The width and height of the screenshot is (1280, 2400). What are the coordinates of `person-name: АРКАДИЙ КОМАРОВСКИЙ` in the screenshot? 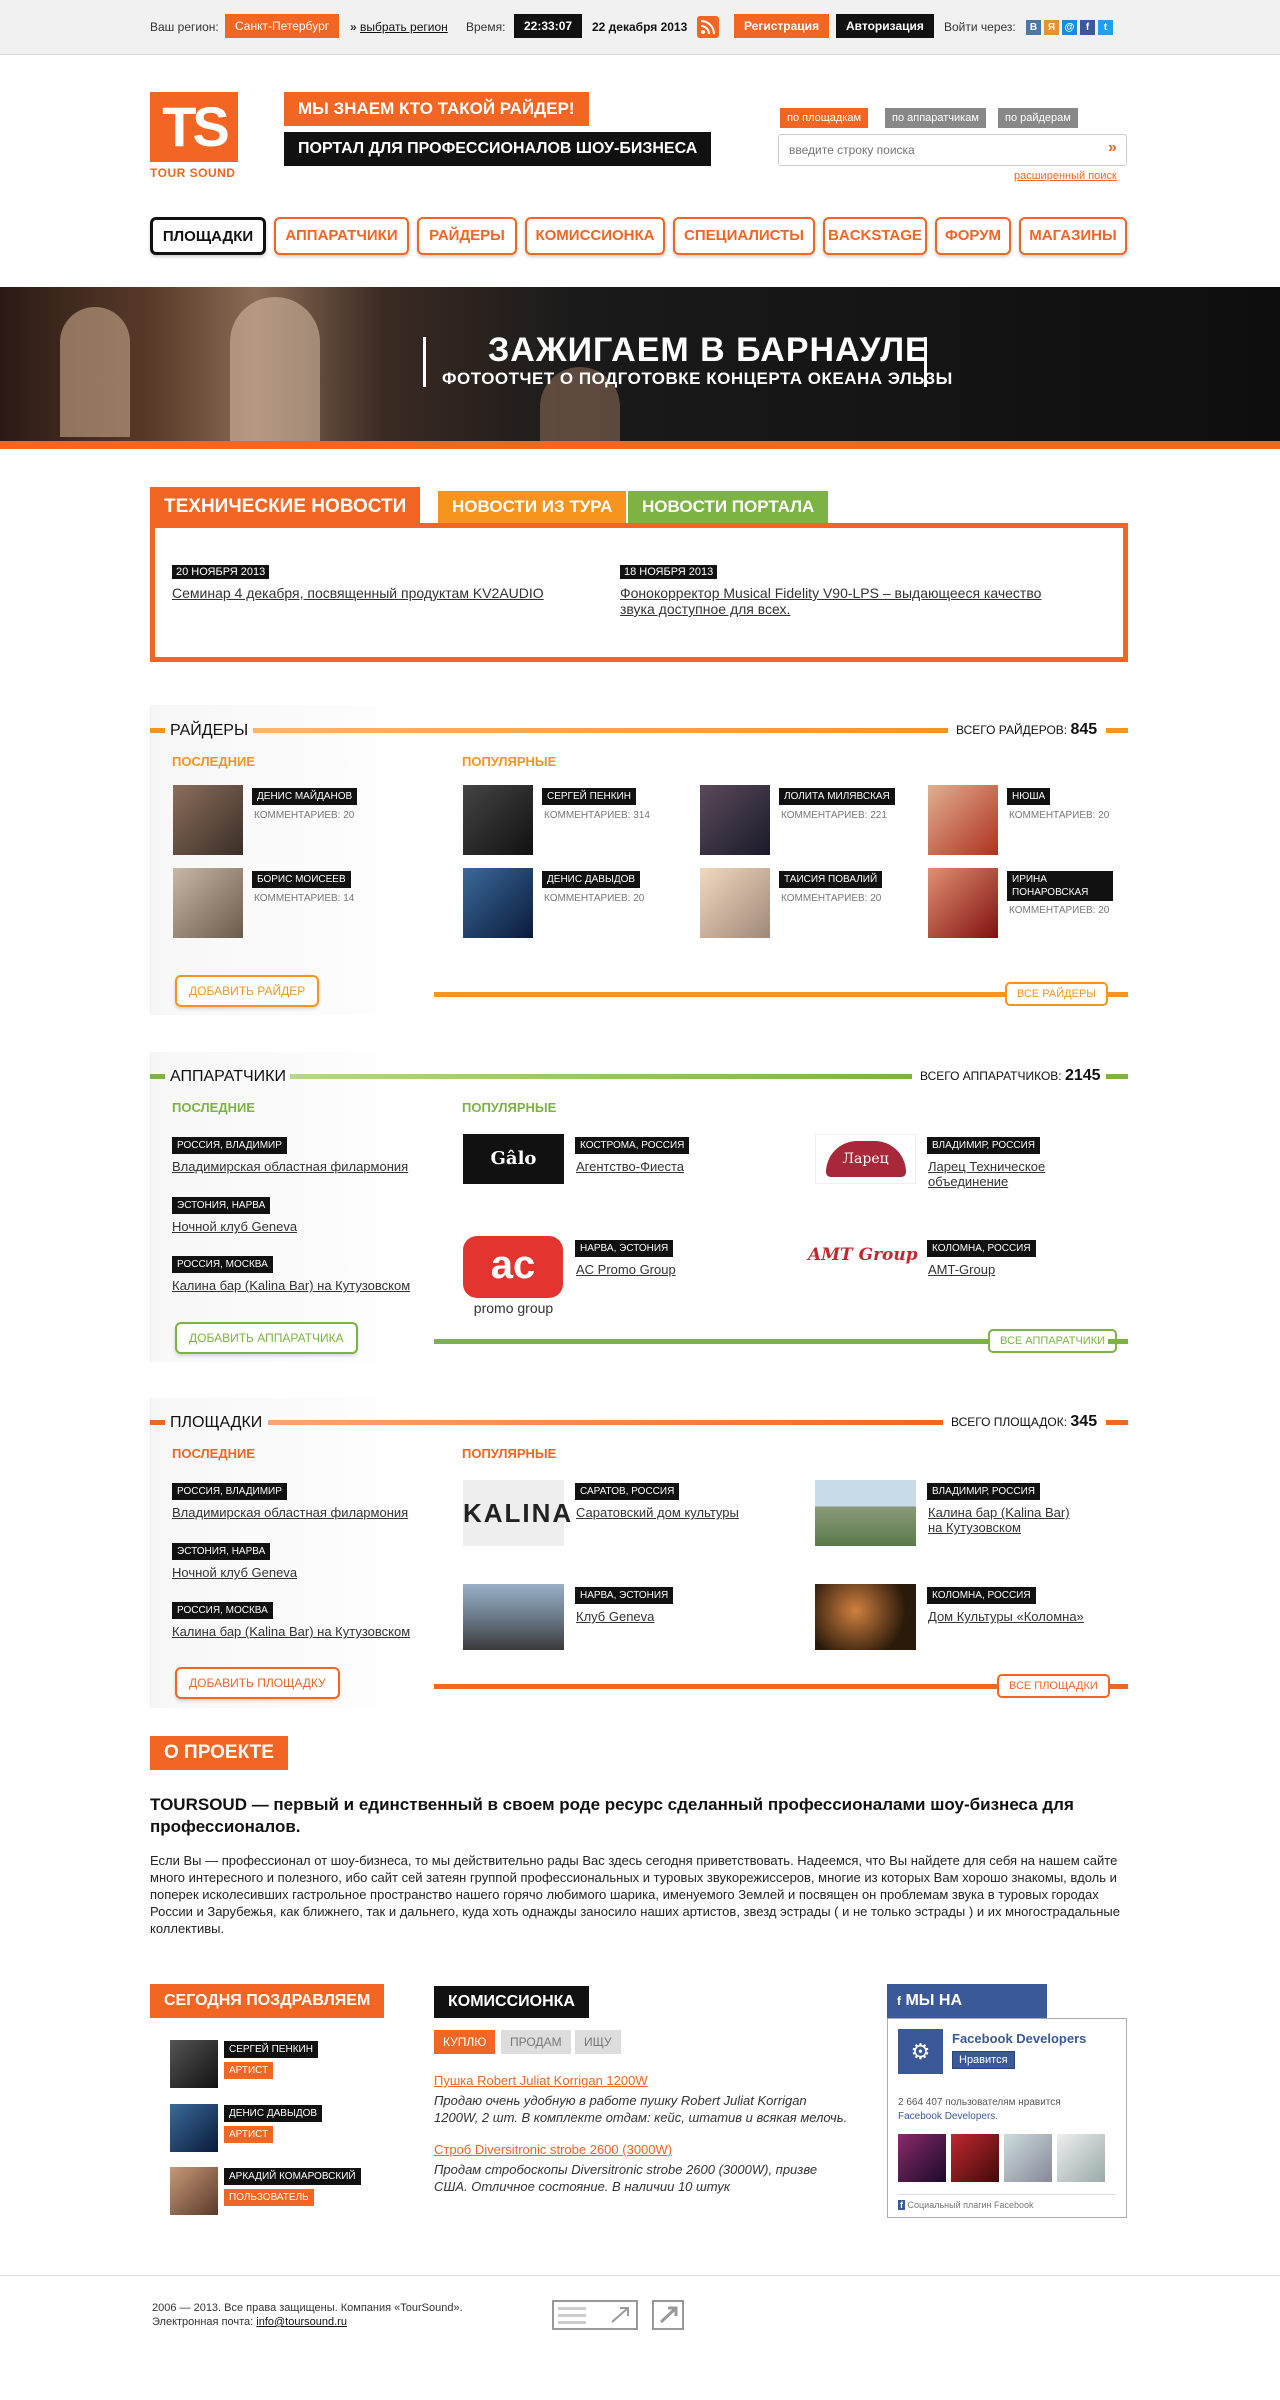 It's located at (292, 2176).